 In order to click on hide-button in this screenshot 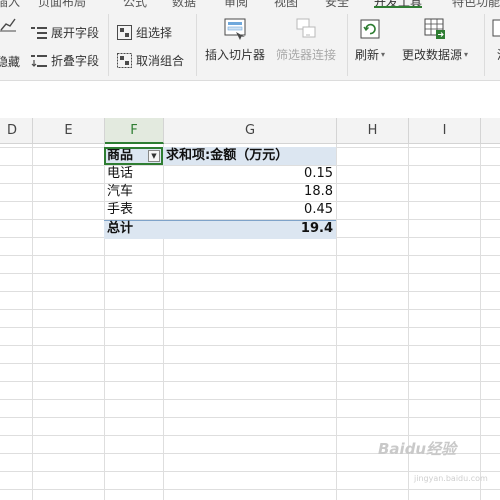, I will do `click(8, 24)`.